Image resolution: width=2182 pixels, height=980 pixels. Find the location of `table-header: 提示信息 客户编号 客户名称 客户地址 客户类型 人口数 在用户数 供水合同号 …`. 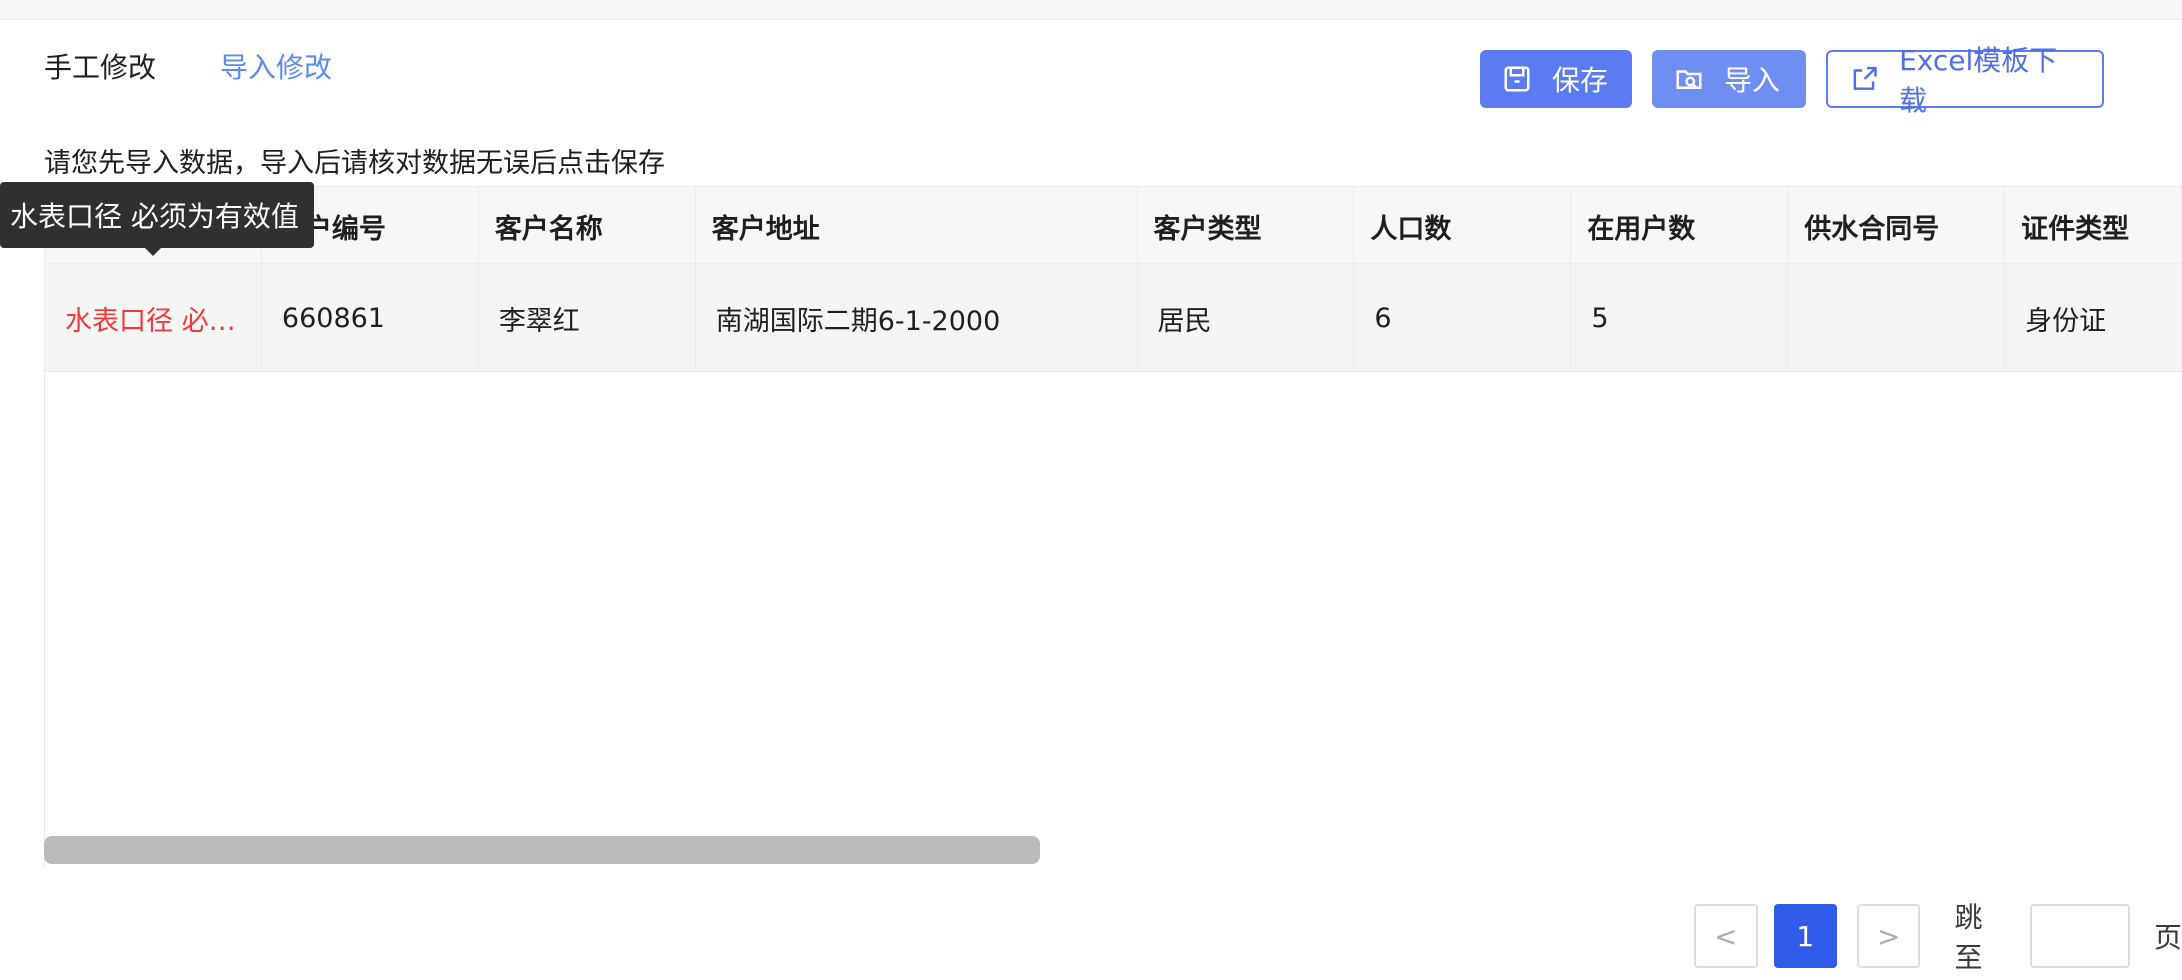

table-header: 提示信息 客户编号 客户名称 客户地址 客户类型 人口数 在用户数 供水合同号 … is located at coordinates (1113, 225).